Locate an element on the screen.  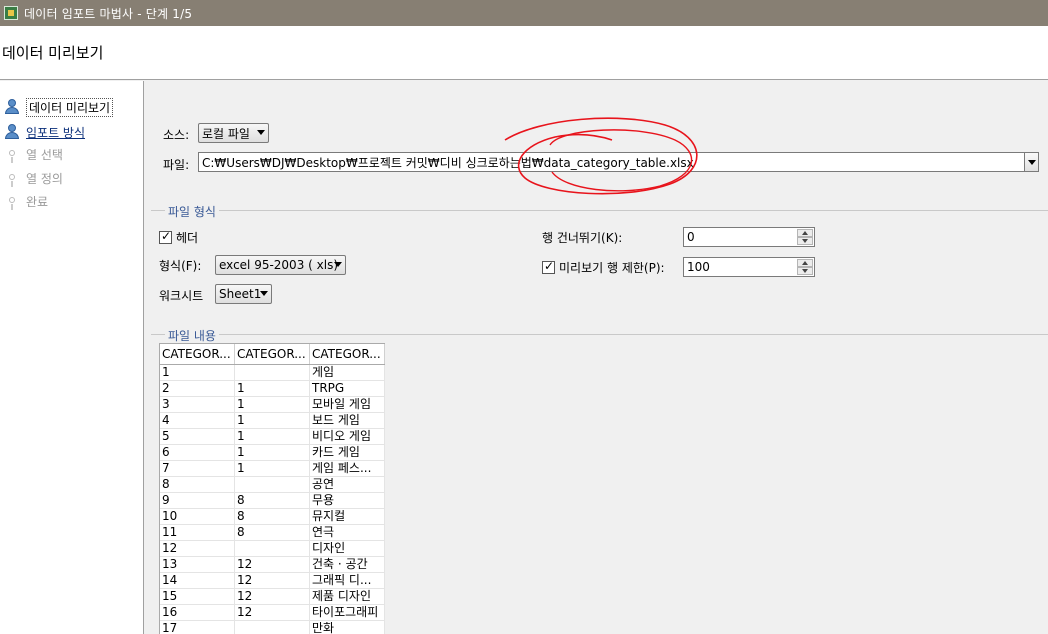
table-row: 3 1 모바일 게임 is located at coordinates (272, 405).